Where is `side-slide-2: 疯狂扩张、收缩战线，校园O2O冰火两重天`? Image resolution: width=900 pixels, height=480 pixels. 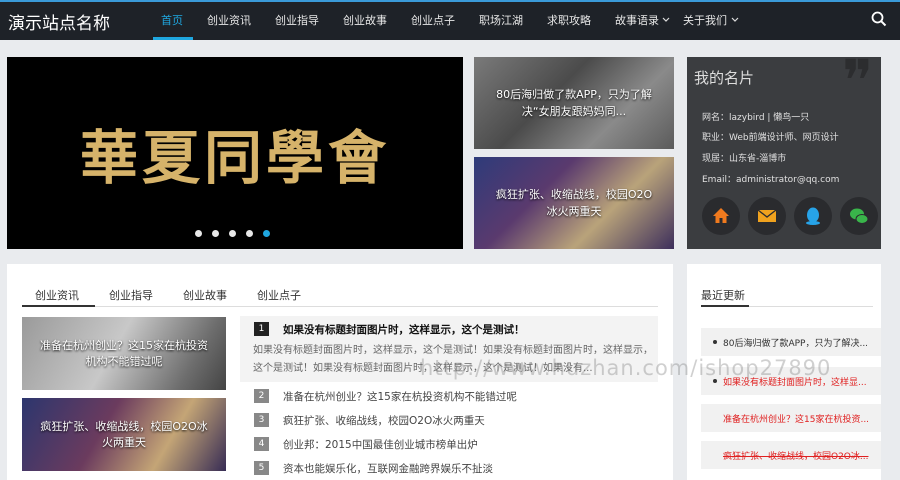 side-slide-2: 疯狂扩张、收缩战线，校园O2O冰火两重天 is located at coordinates (574, 203).